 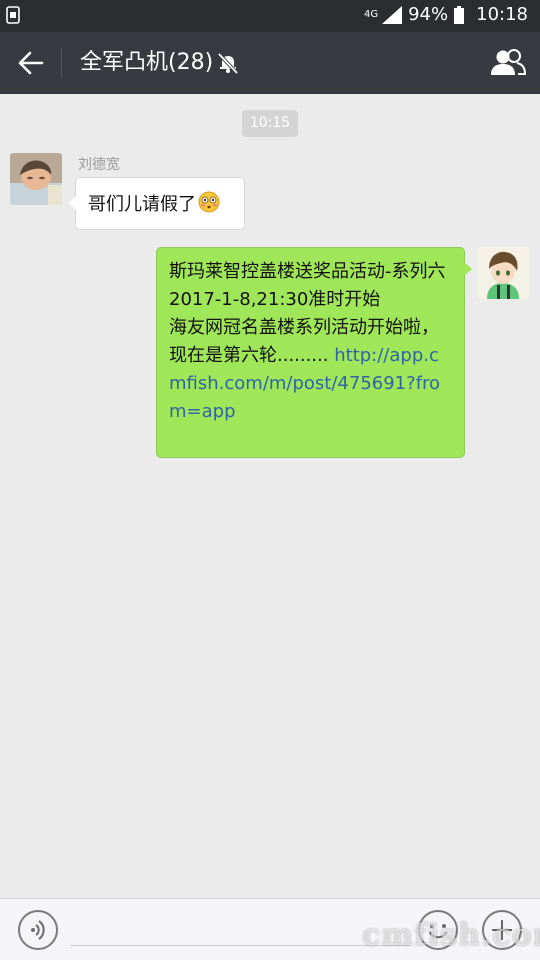 I want to click on anime-boy-avatar-icon, so click(x=503, y=273).